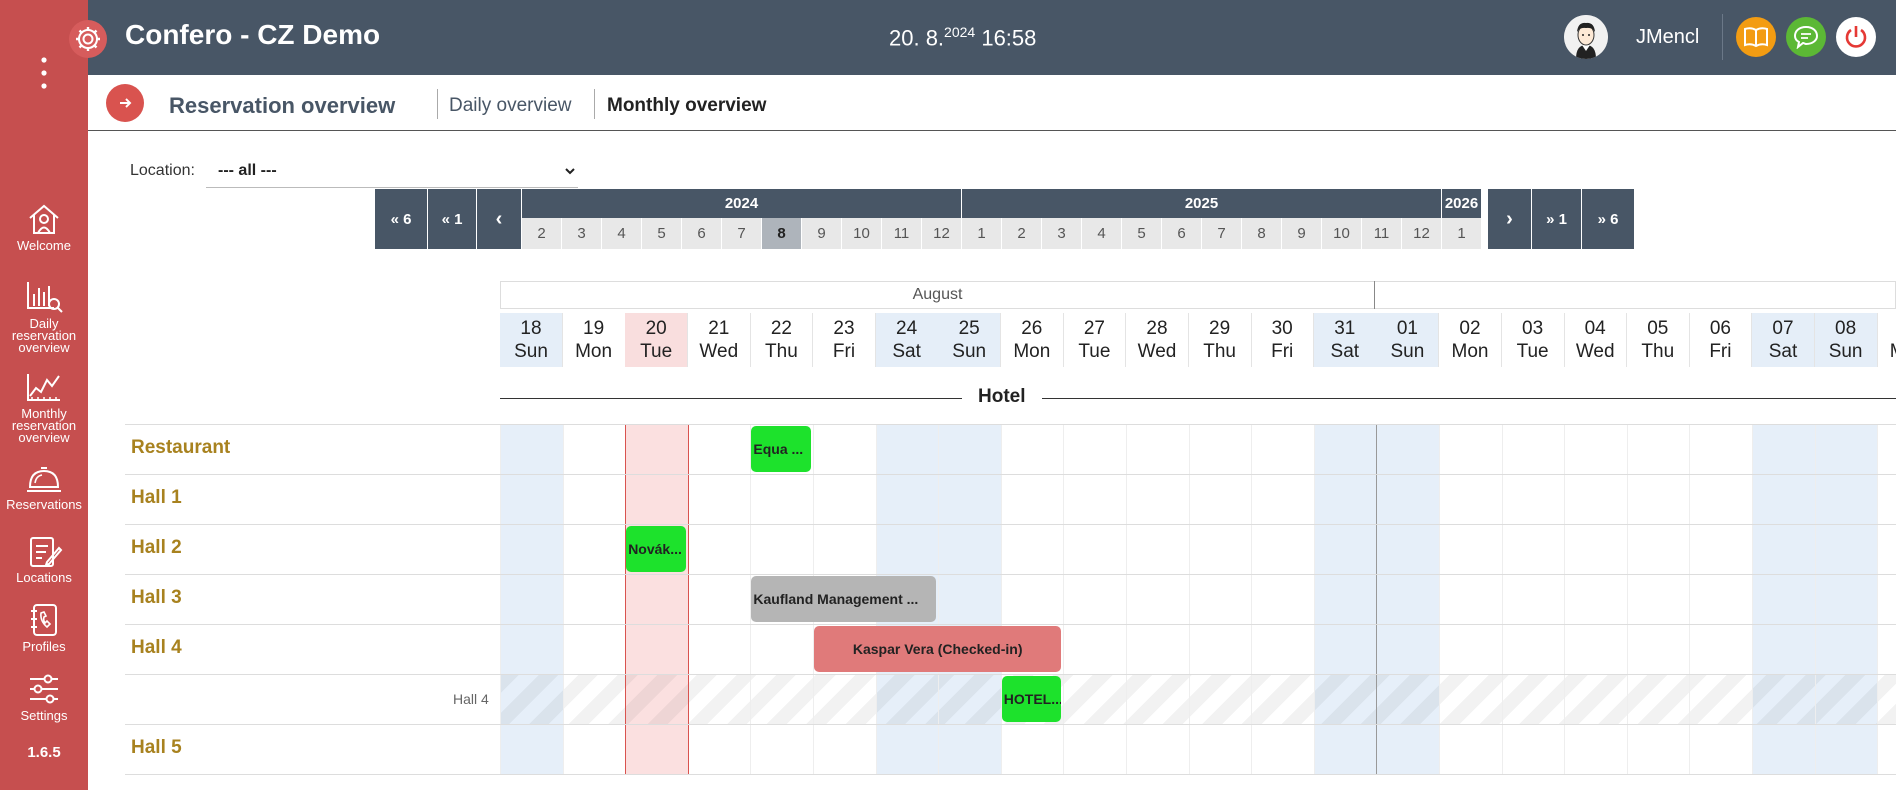 This screenshot has width=1896, height=790. Describe the element at coordinates (937, 294) in the screenshot. I see `month-label: August` at that location.